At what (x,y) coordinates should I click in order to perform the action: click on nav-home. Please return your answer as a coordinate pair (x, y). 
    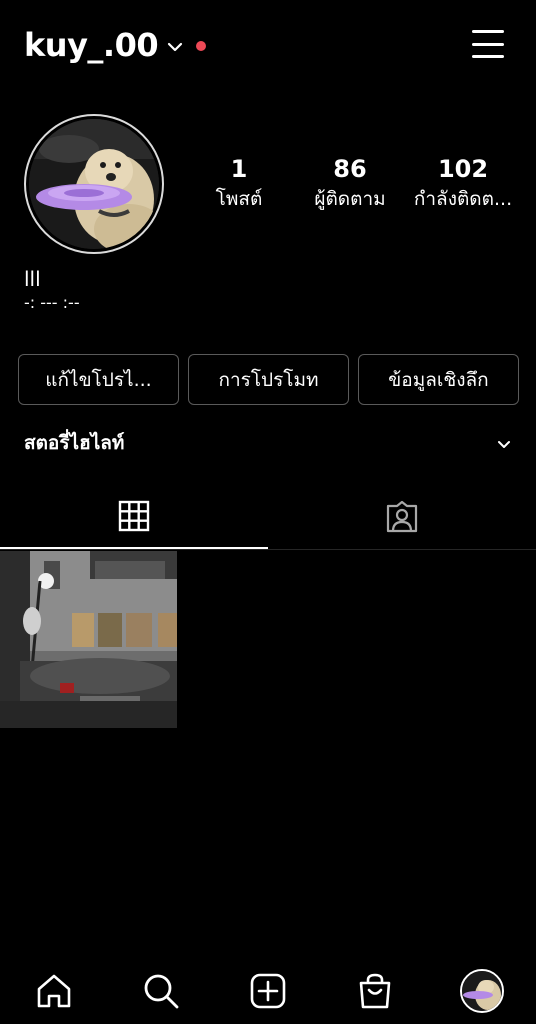
    Looking at the image, I should click on (54, 991).